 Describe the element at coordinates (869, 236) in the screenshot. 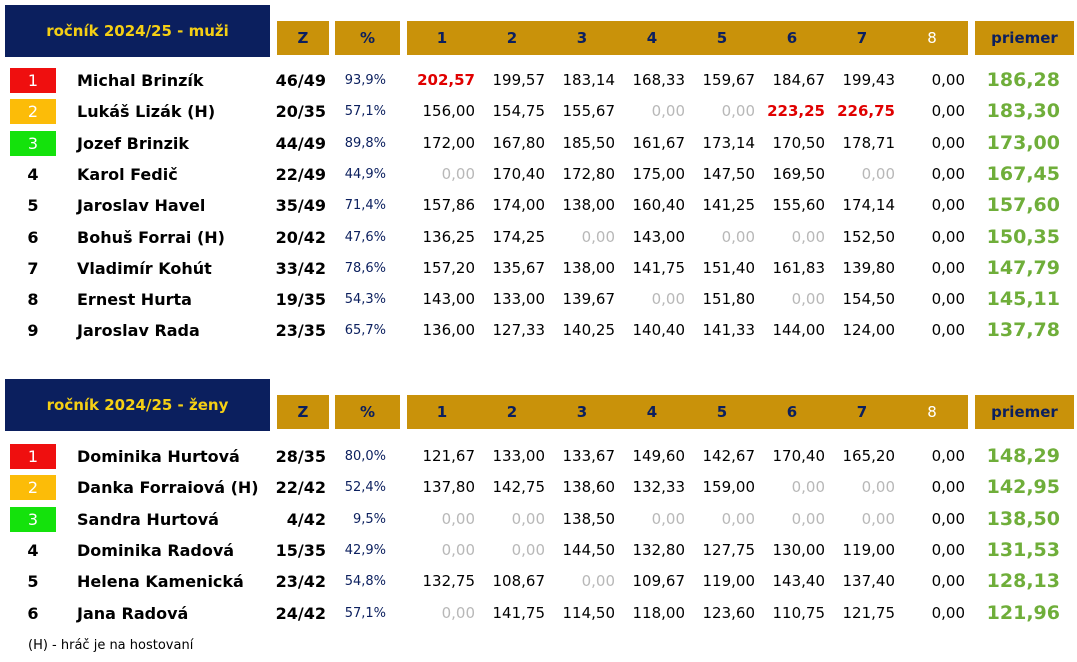

I see `round-7-value: 152,50` at that location.